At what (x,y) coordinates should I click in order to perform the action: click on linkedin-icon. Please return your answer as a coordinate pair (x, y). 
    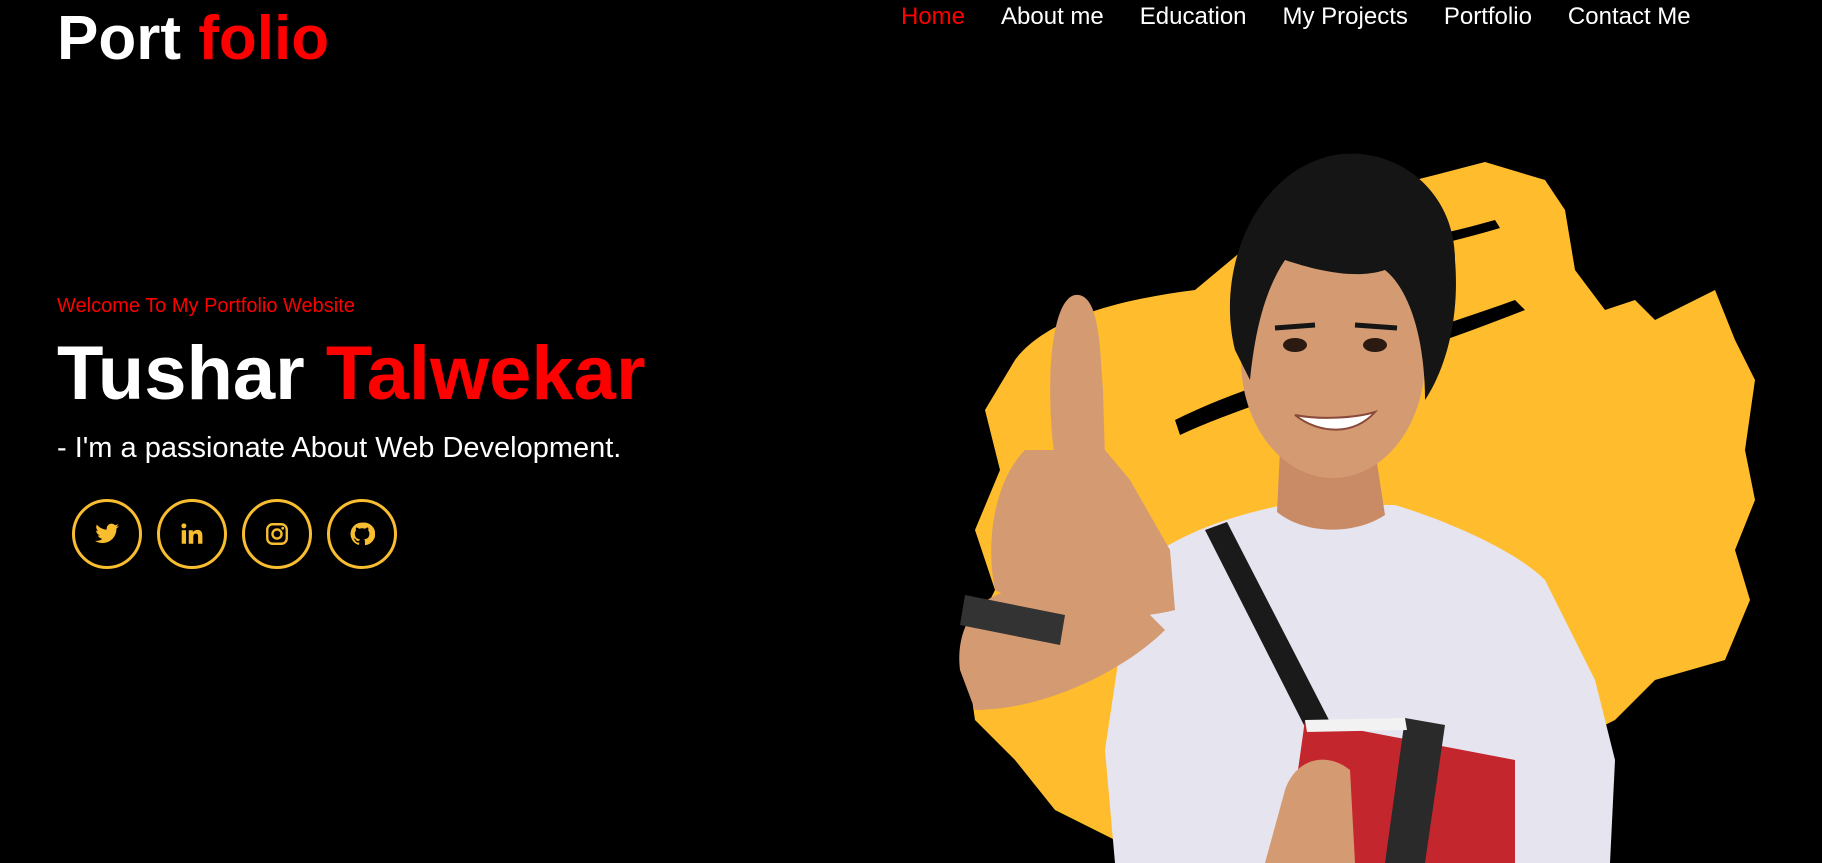
    Looking at the image, I should click on (192, 533).